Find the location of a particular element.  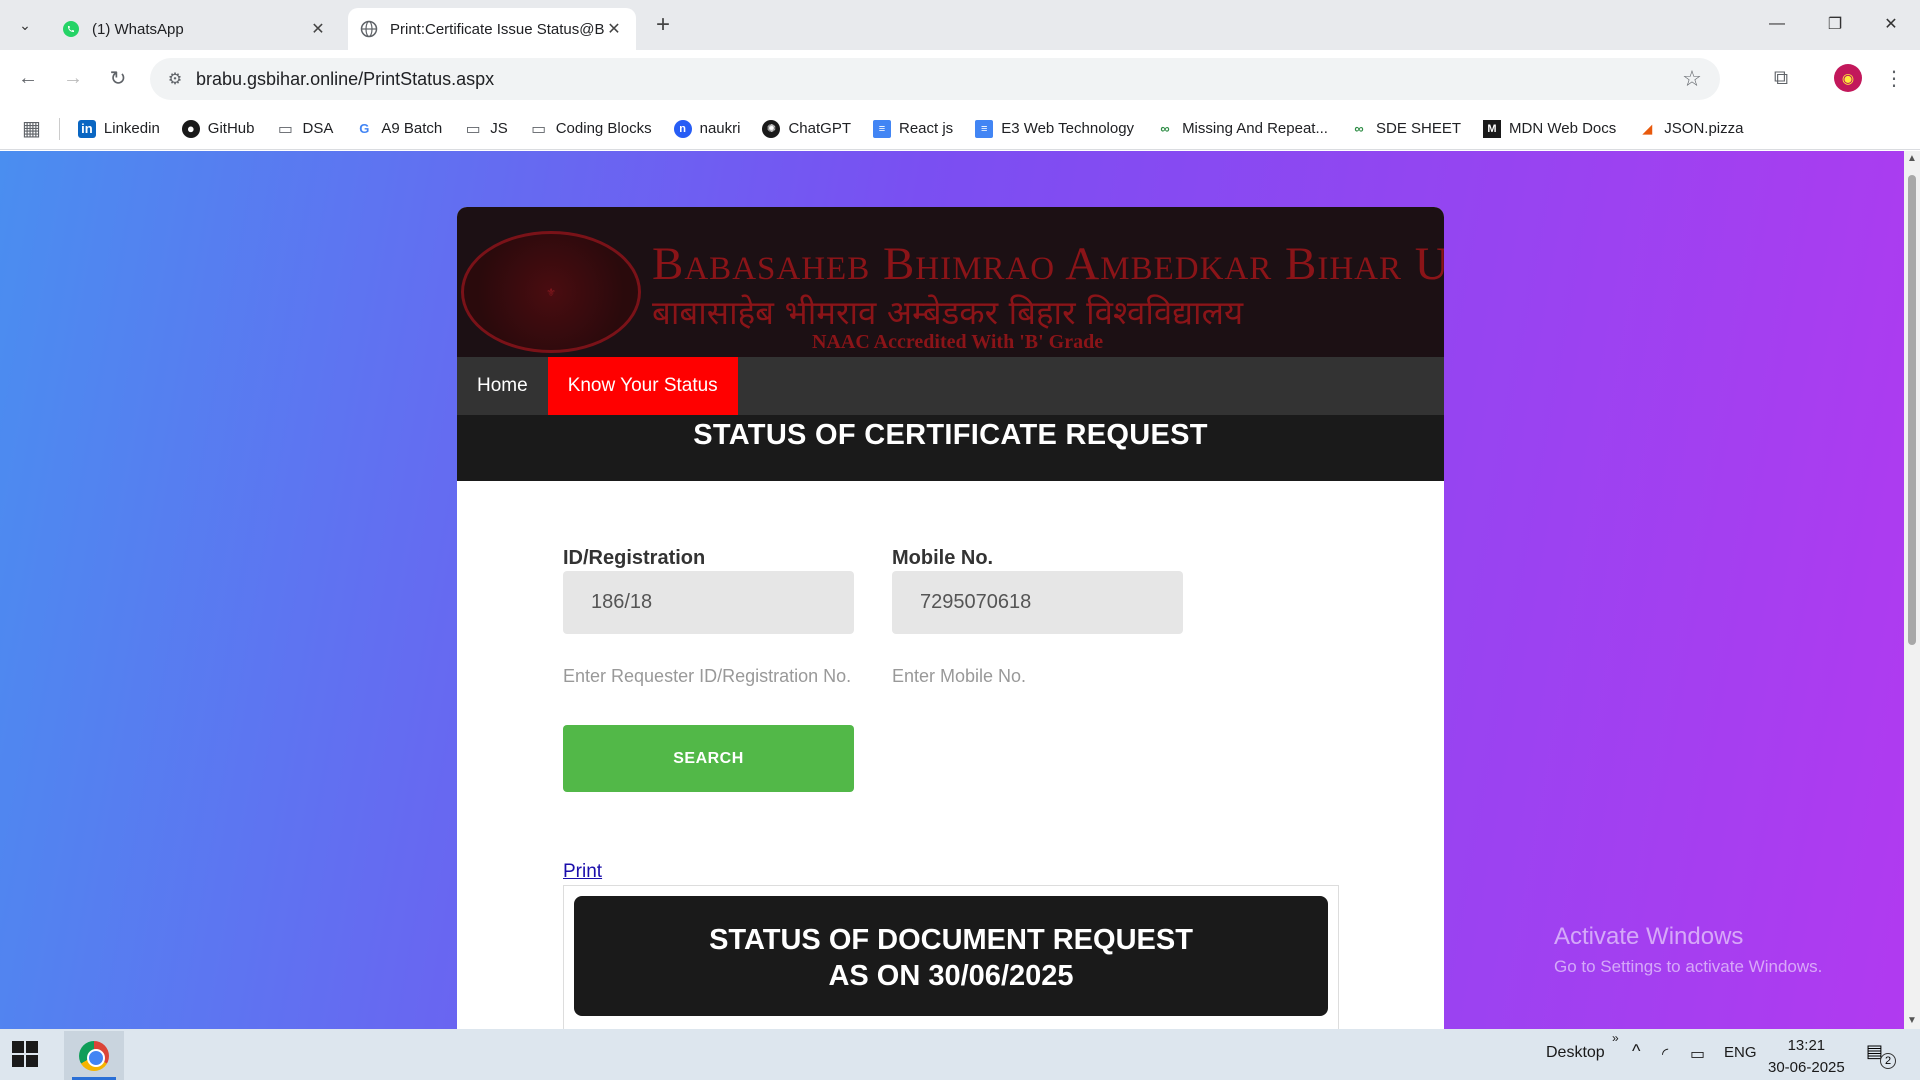

tab-search-button: ⌄ is located at coordinates (25, 25).